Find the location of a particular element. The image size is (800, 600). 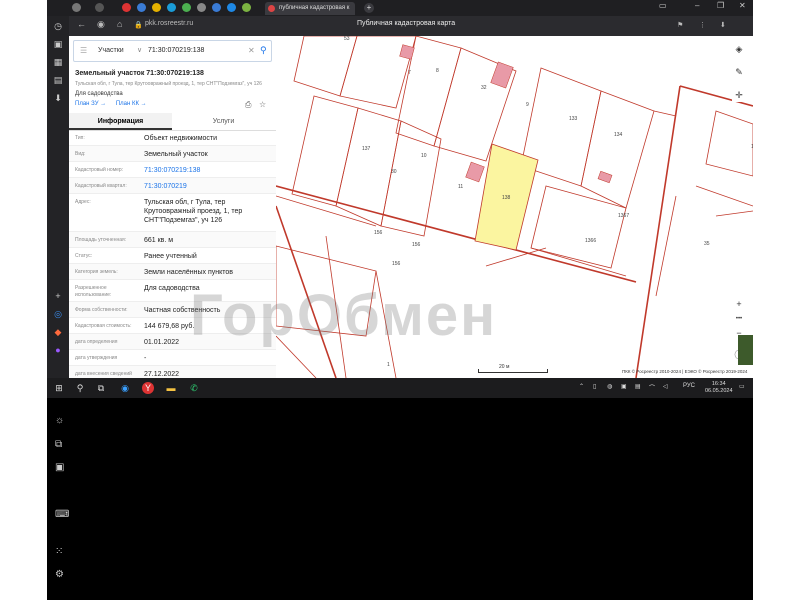

profile-icon: ◉ is located at coordinates (101, 24).